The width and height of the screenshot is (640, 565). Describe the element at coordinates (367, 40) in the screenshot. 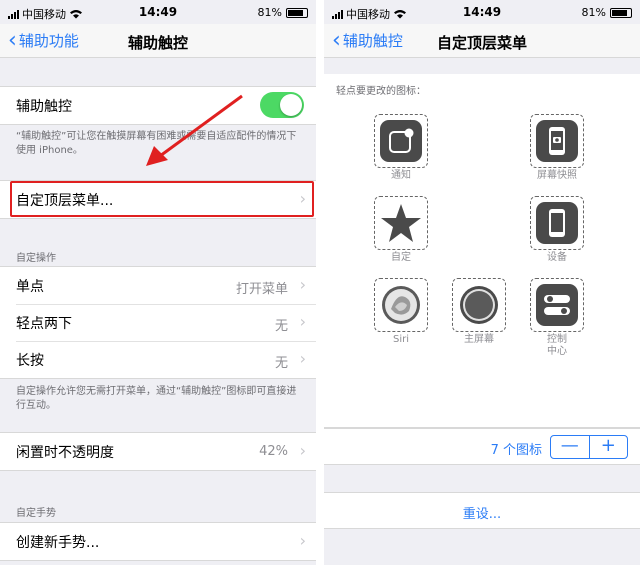

I see `back-button: ‹ 辅助触控` at that location.